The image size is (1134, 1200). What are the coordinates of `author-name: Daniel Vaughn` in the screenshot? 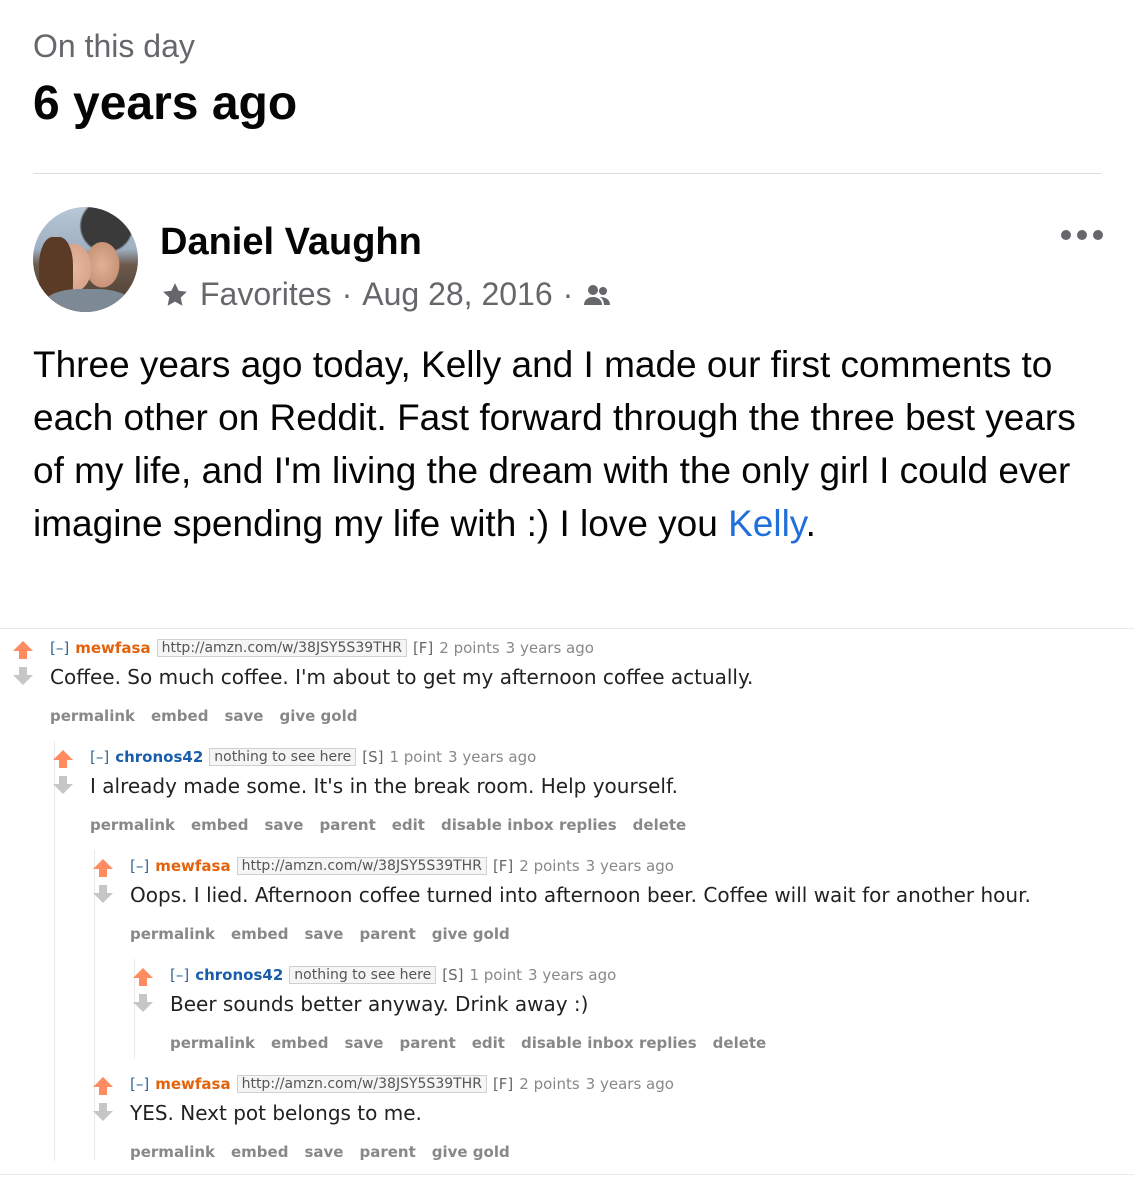 It's located at (291, 242).